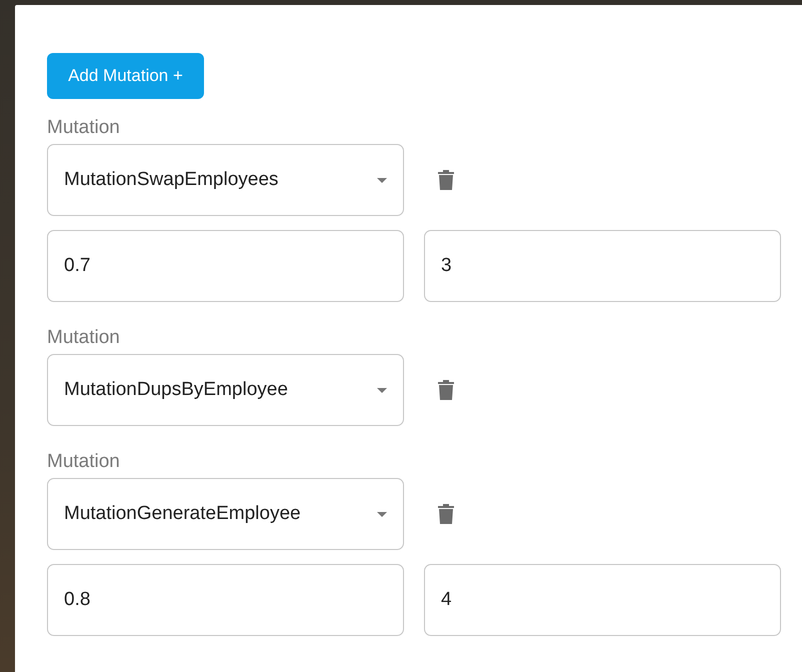 The width and height of the screenshot is (802, 672). What do you see at coordinates (602, 600) in the screenshot?
I see `parameter-field: 4` at bounding box center [602, 600].